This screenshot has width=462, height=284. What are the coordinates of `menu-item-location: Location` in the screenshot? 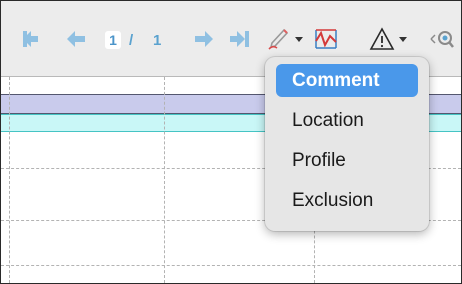 It's located at (347, 120).